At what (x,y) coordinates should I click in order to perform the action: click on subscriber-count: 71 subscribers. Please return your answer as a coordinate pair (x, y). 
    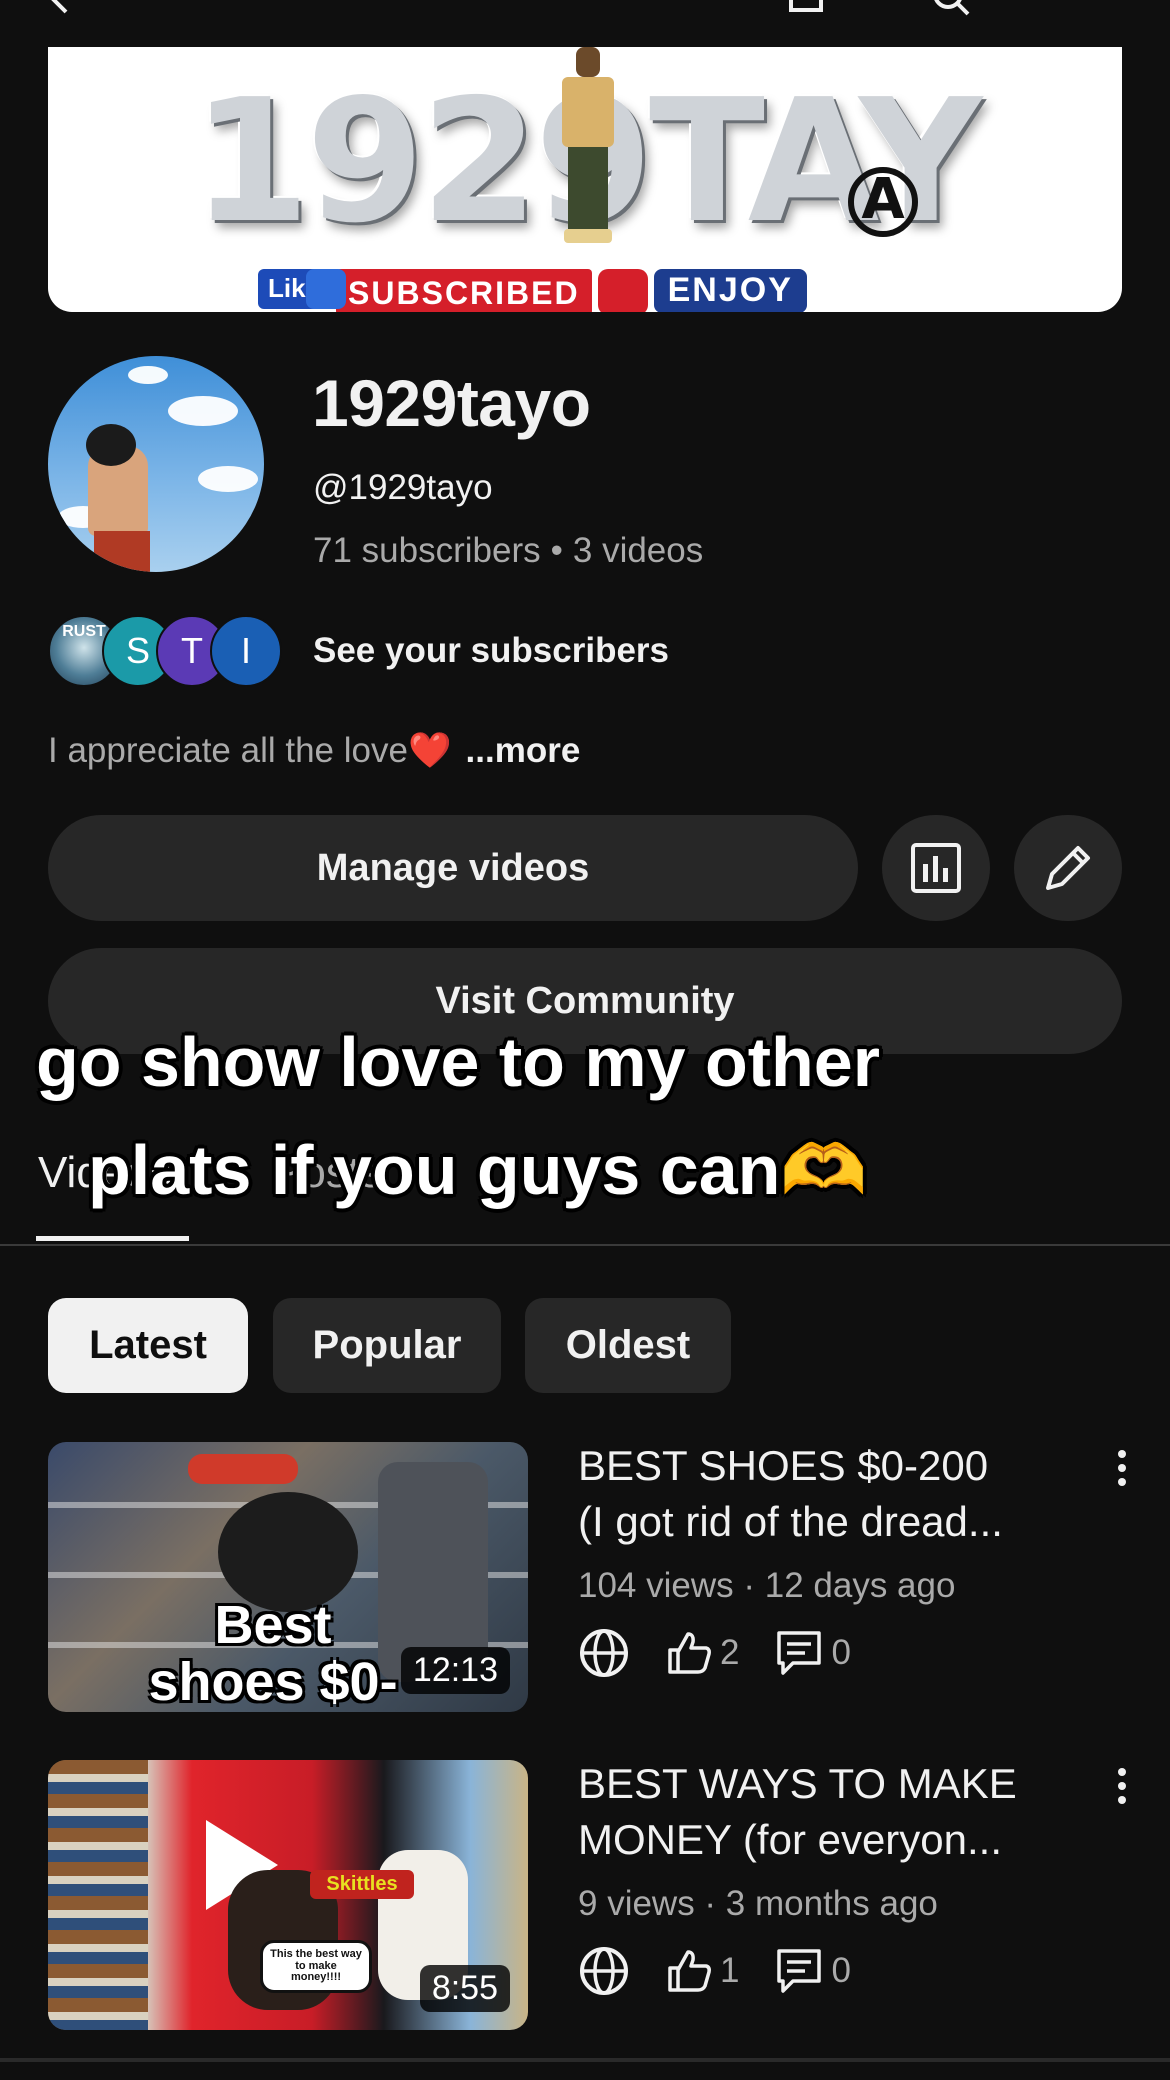
    Looking at the image, I should click on (427, 550).